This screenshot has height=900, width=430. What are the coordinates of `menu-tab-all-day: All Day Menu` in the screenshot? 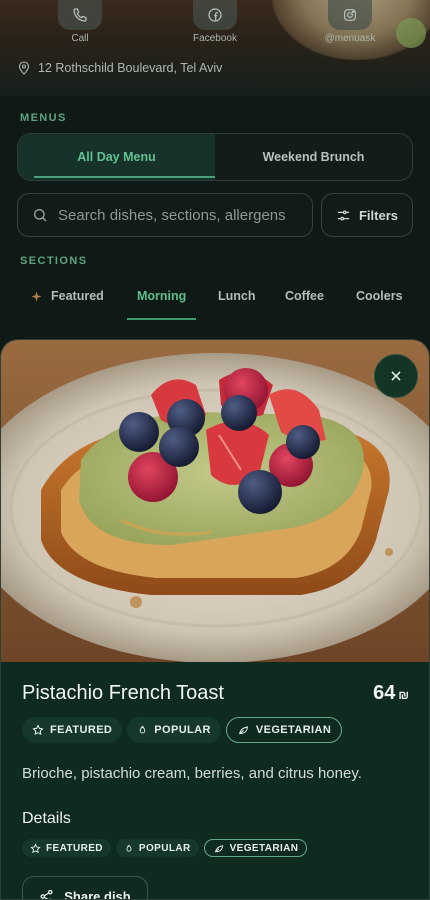 It's located at (116, 157).